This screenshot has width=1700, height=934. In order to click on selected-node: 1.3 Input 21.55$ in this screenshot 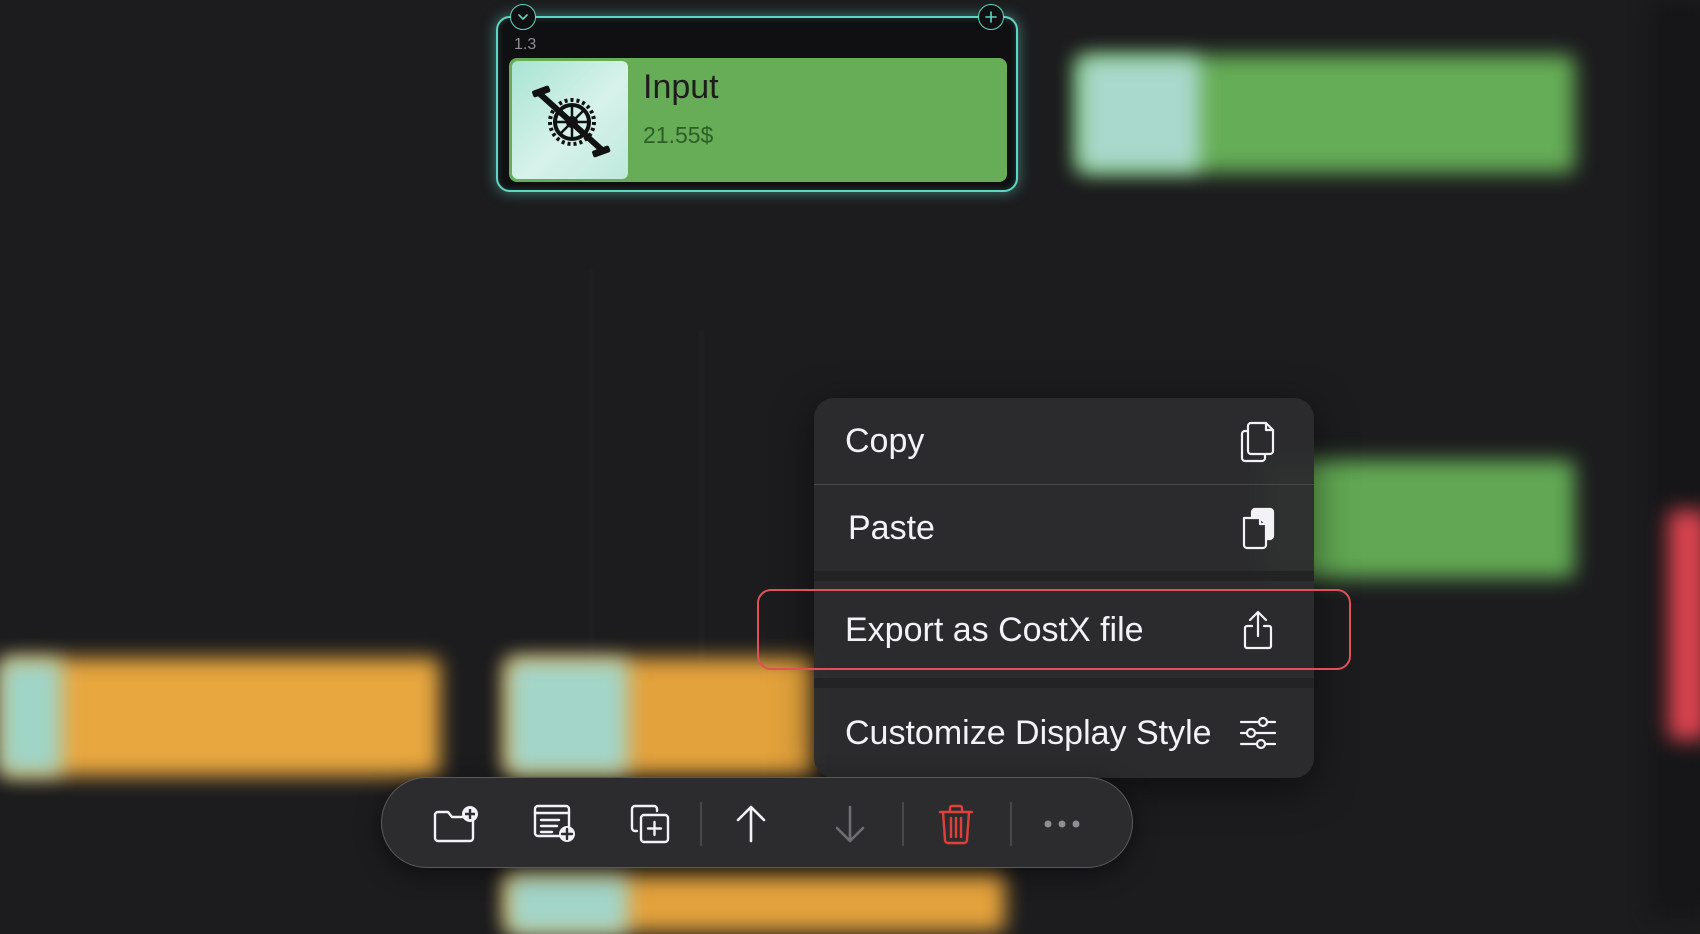, I will do `click(757, 98)`.